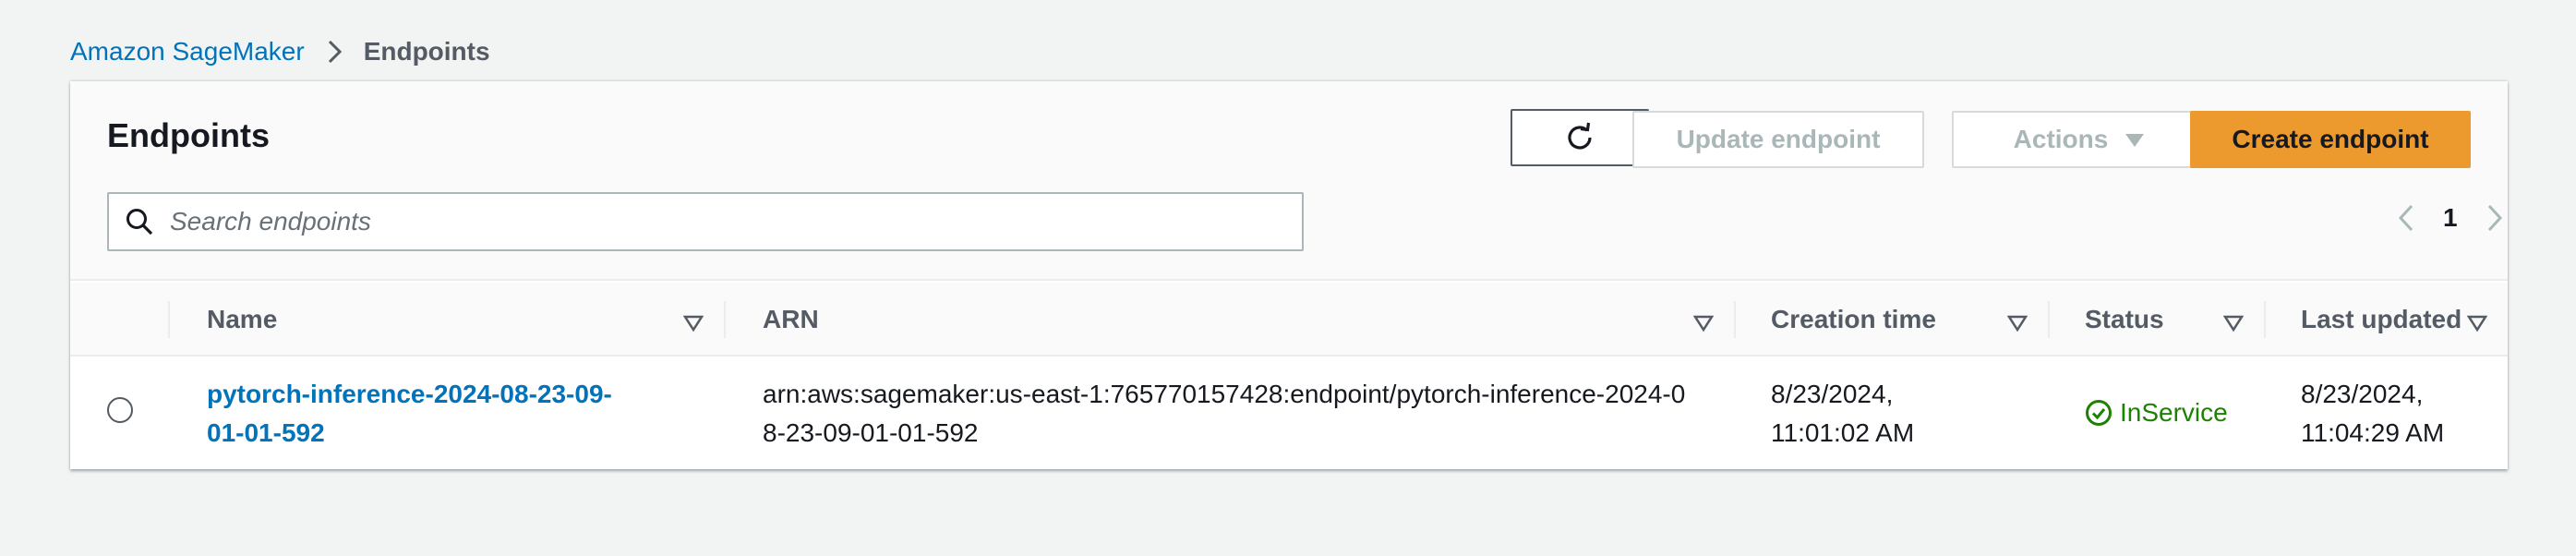  What do you see at coordinates (1778, 139) in the screenshot?
I see `update-endpoint-button: Update endpoint` at bounding box center [1778, 139].